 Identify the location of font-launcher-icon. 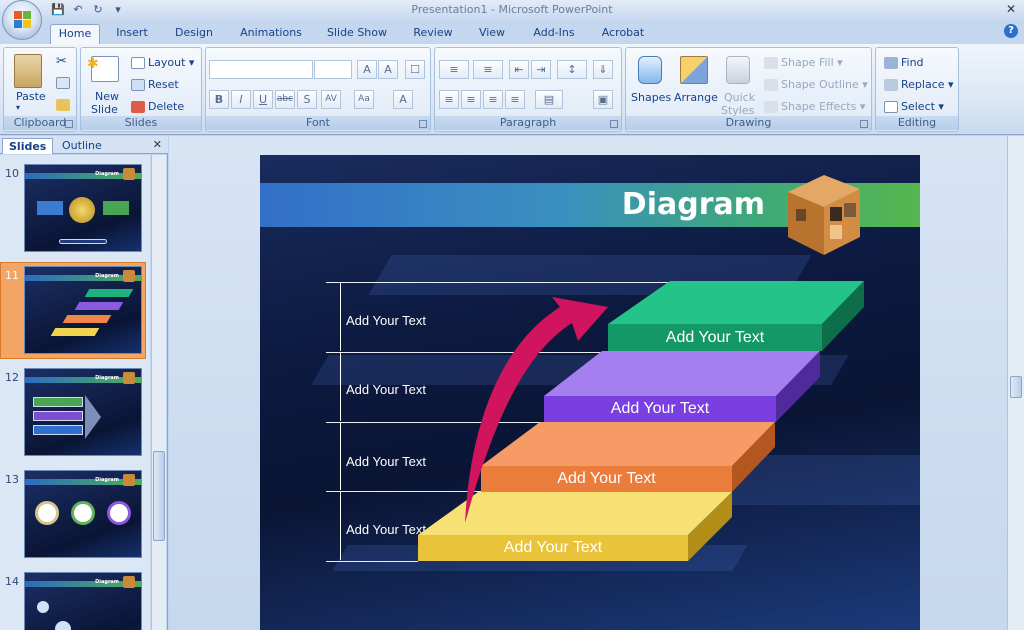
(423, 124).